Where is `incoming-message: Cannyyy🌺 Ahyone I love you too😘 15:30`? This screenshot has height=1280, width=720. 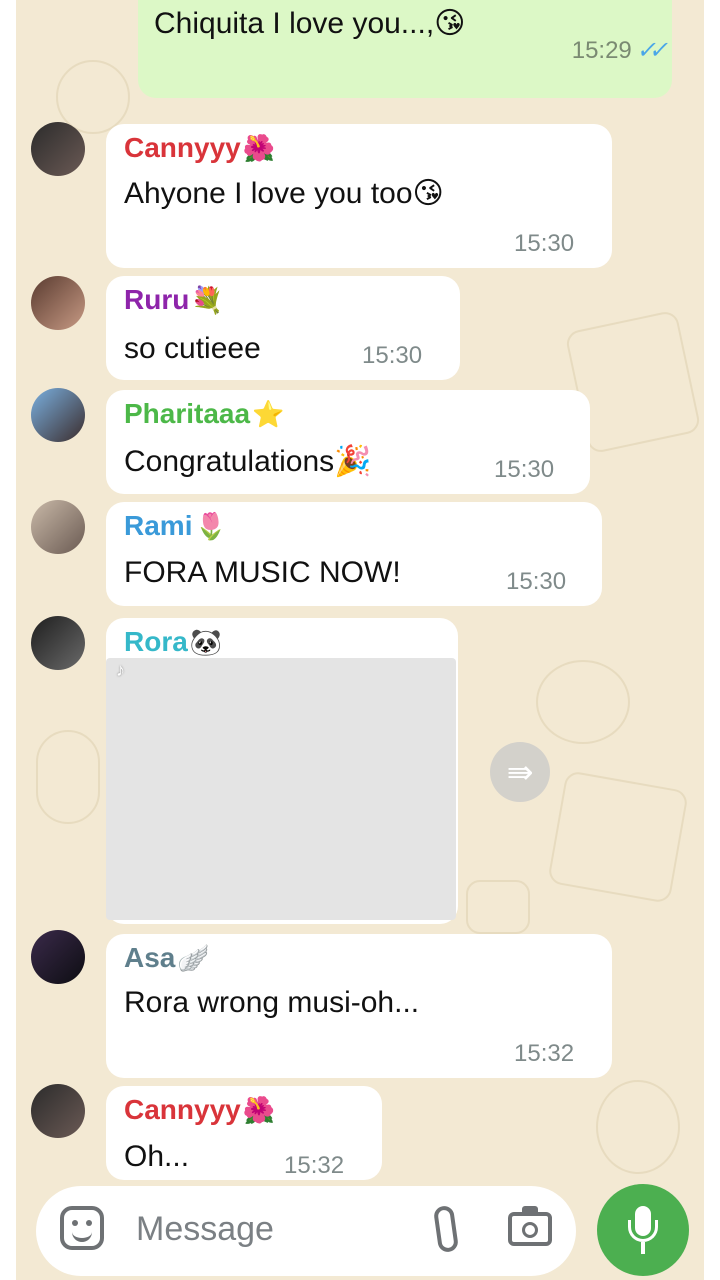
incoming-message: Cannyyy🌺 Ahyone I love you too😘 15:30 is located at coordinates (359, 196).